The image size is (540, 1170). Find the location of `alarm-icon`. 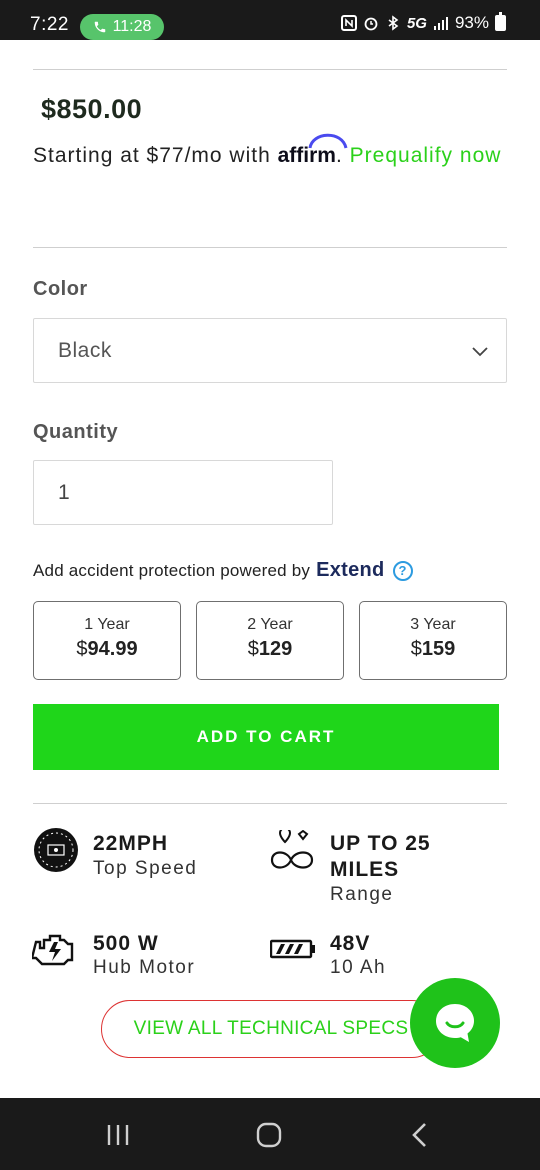

alarm-icon is located at coordinates (371, 24).